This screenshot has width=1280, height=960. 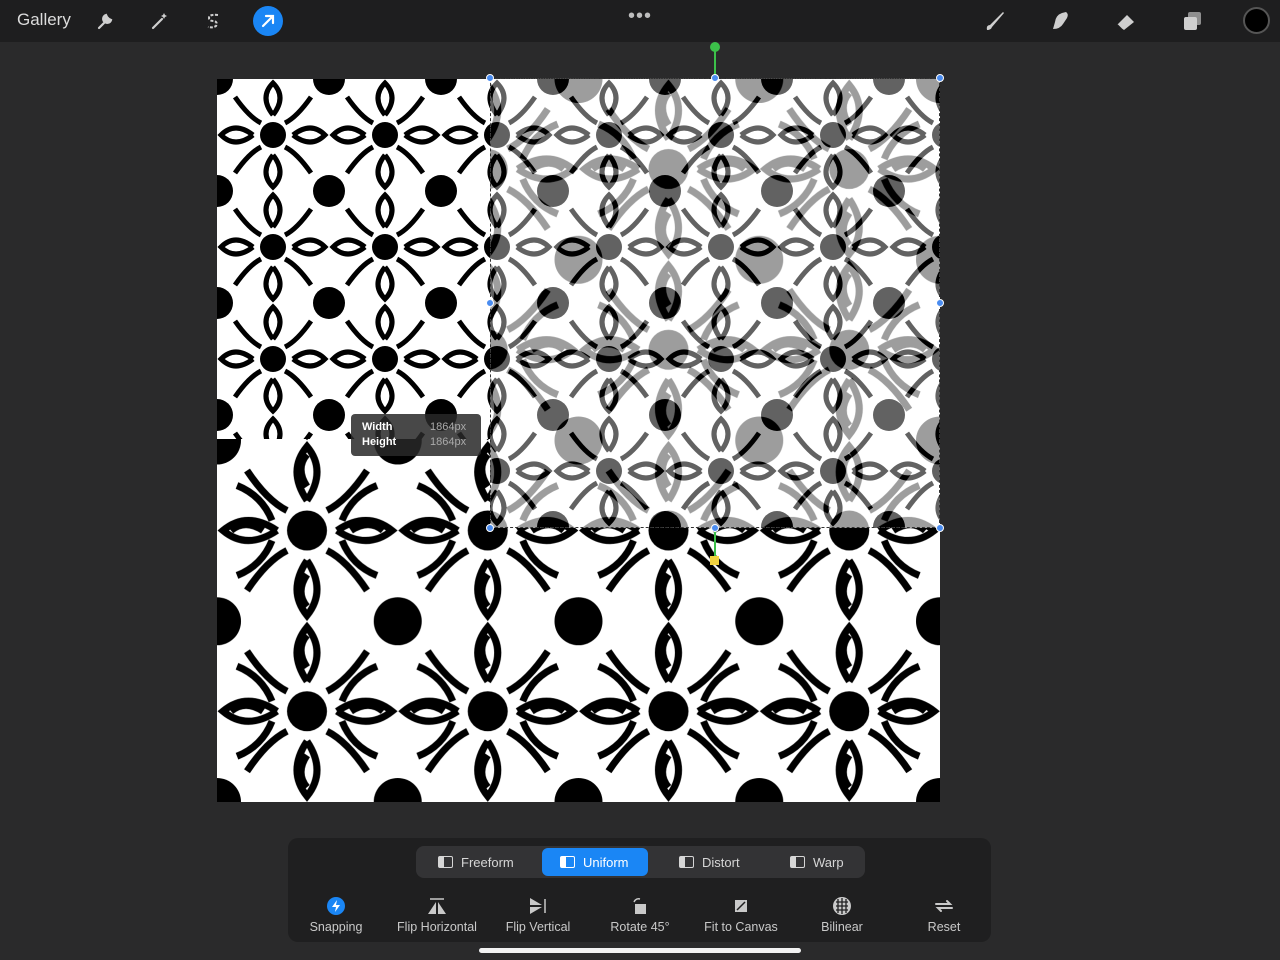 I want to click on reset-button: Reset, so click(x=944, y=914).